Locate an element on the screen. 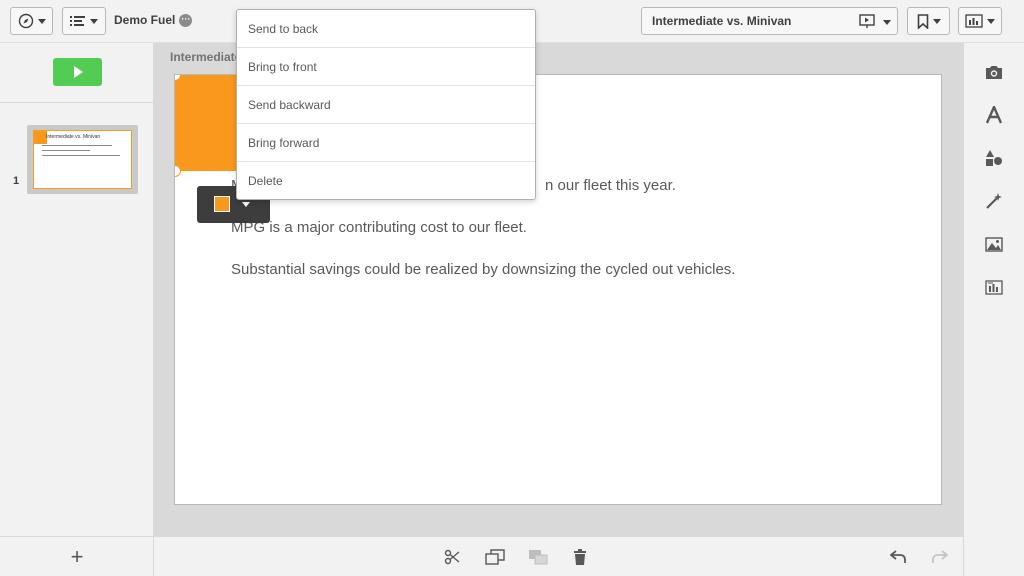 The image size is (1024, 576). add-slide-button: + is located at coordinates (77, 556).